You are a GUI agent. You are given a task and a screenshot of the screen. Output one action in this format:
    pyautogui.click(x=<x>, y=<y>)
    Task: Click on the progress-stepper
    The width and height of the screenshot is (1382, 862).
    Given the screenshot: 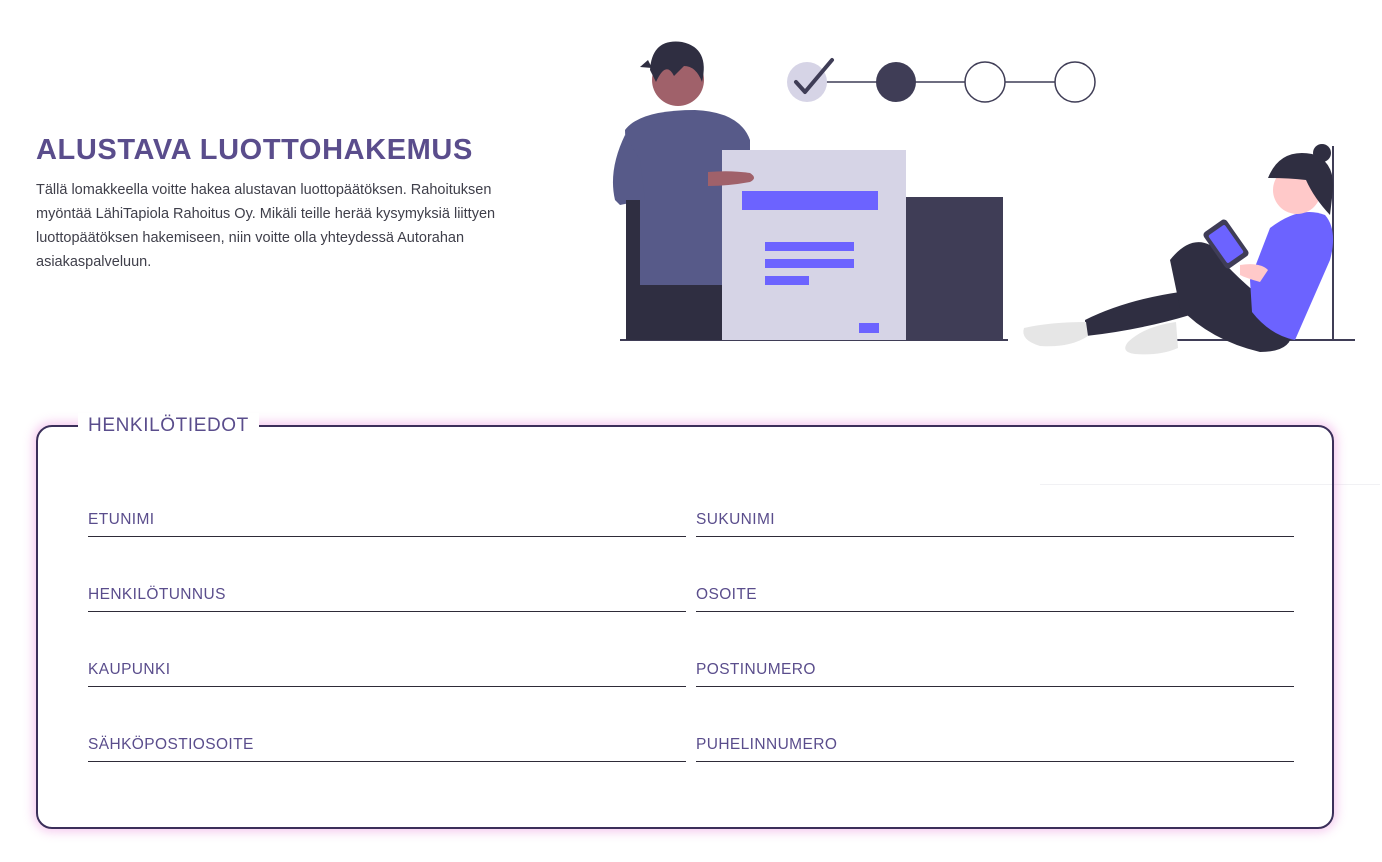 What is the action you would take?
    pyautogui.click(x=941, y=80)
    